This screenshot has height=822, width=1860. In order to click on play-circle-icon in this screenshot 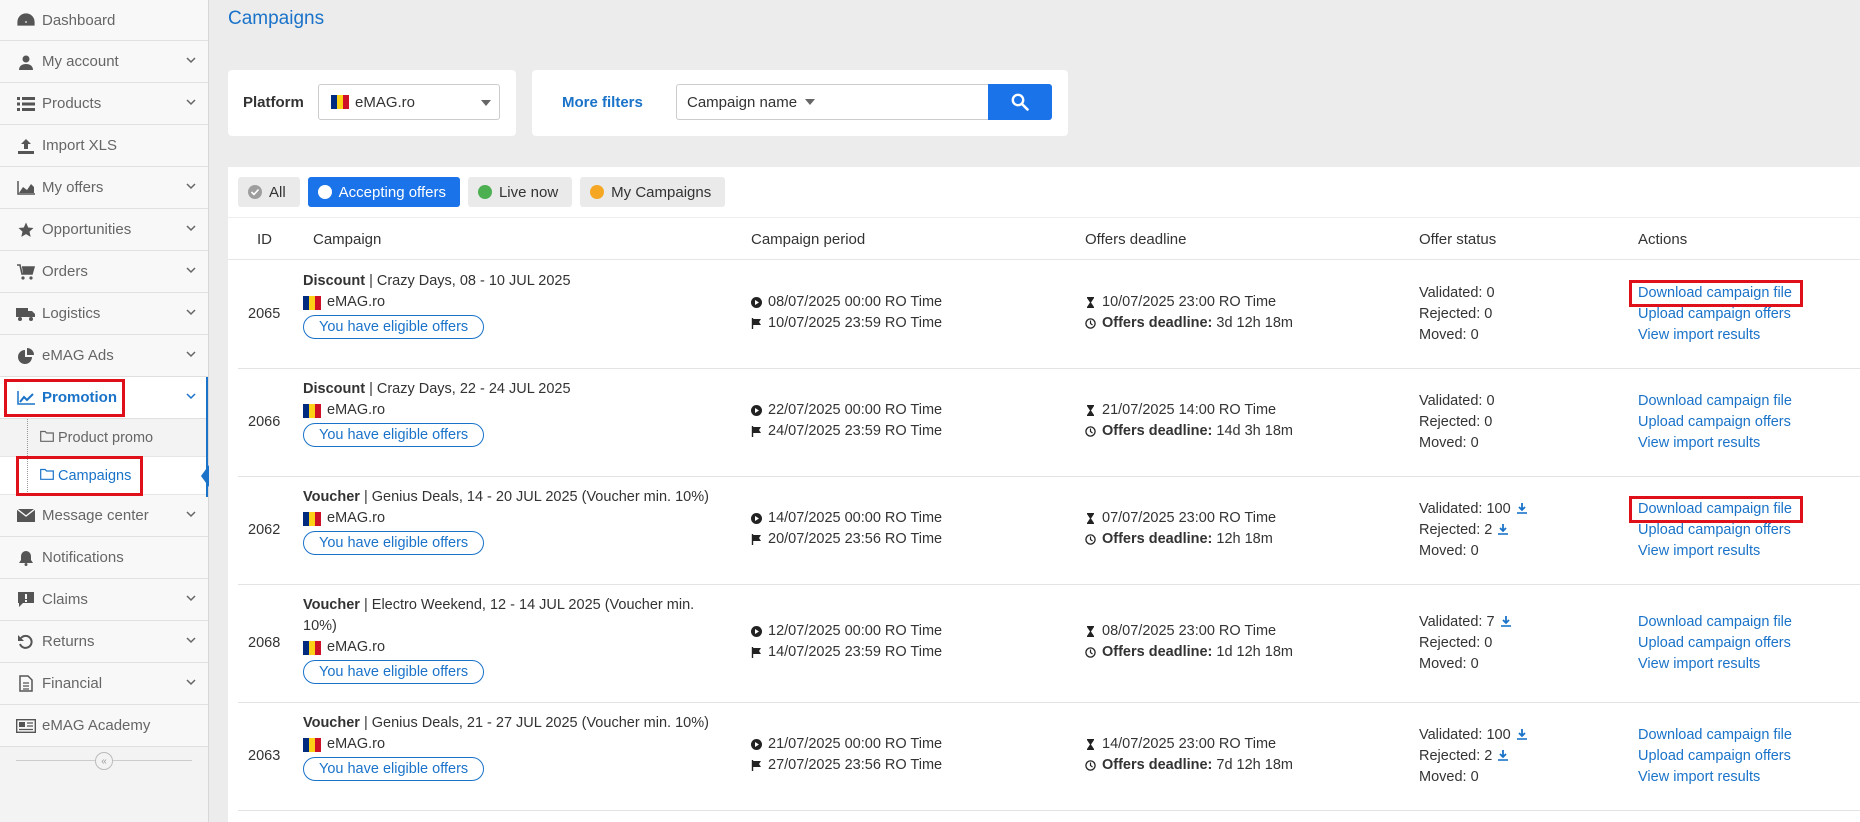, I will do `click(756, 302)`.